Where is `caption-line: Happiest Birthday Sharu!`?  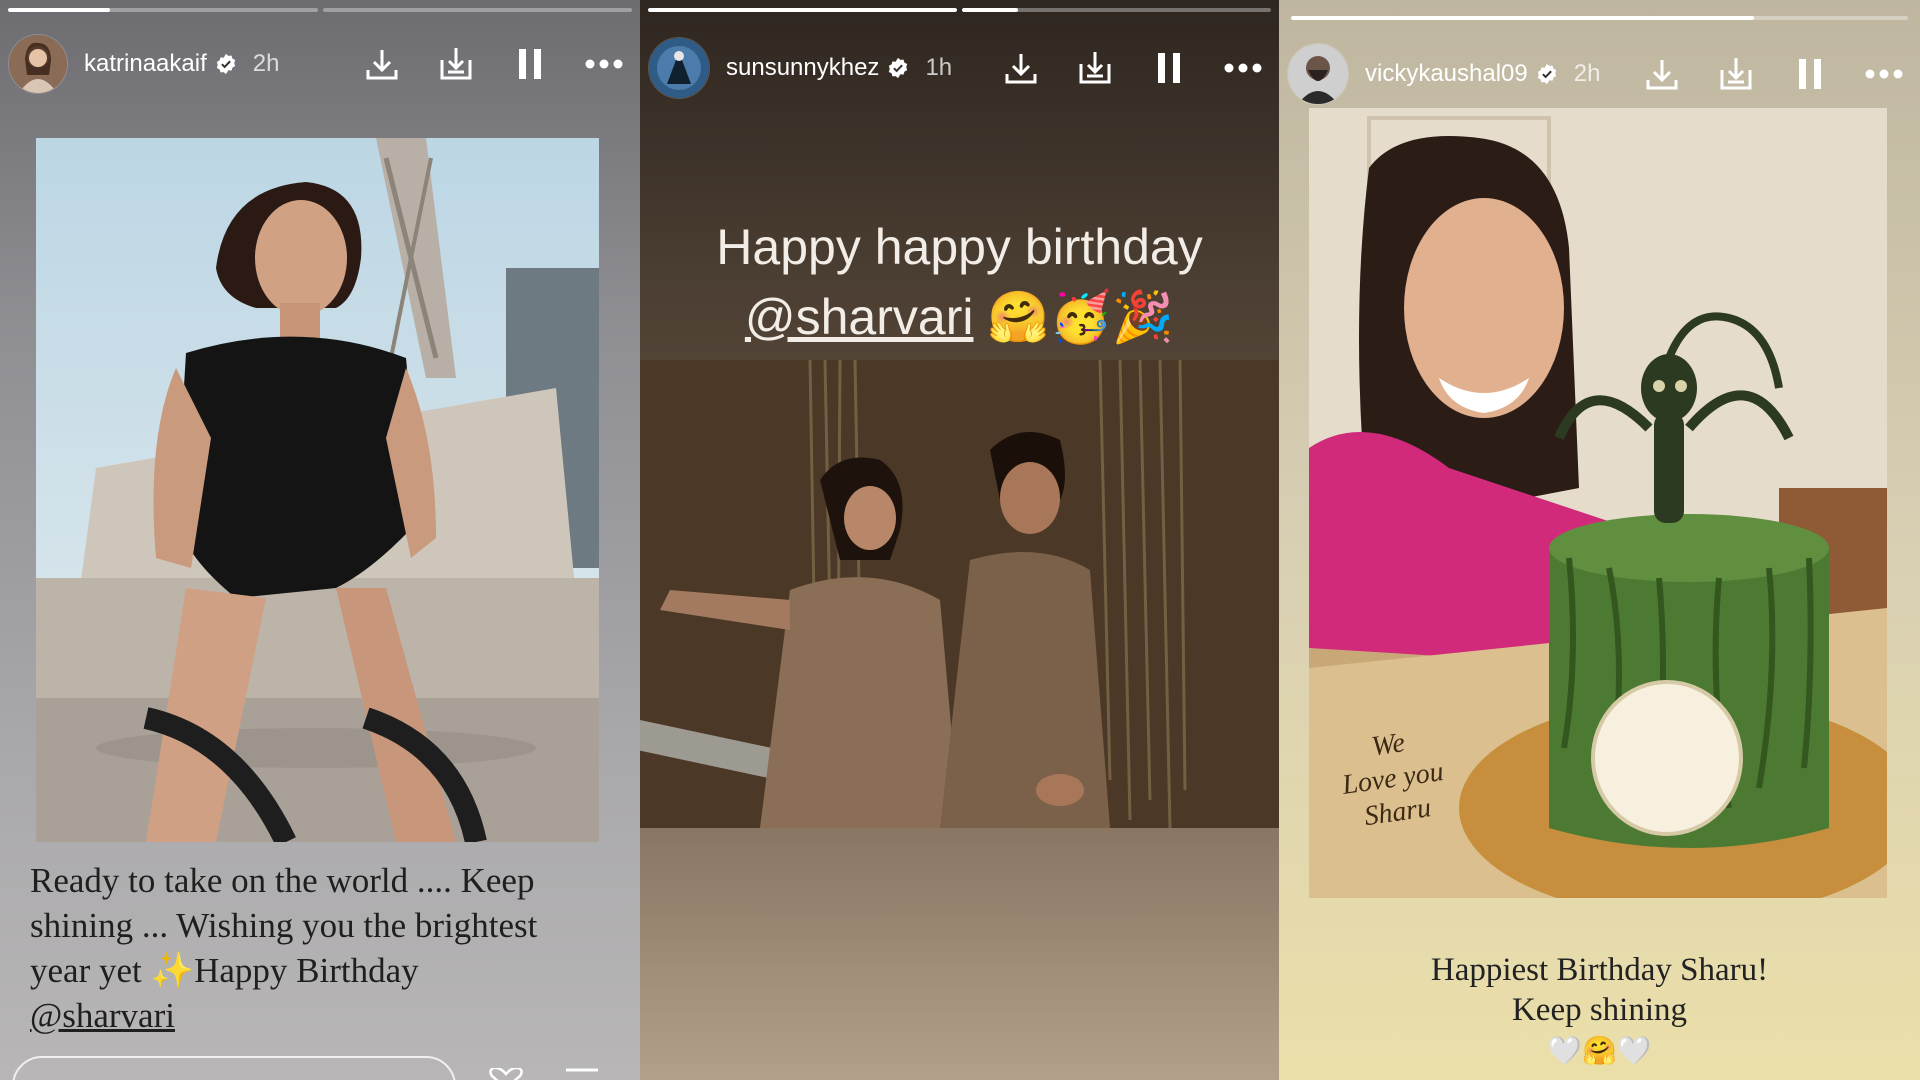 caption-line: Happiest Birthday Sharu! is located at coordinates (1599, 970).